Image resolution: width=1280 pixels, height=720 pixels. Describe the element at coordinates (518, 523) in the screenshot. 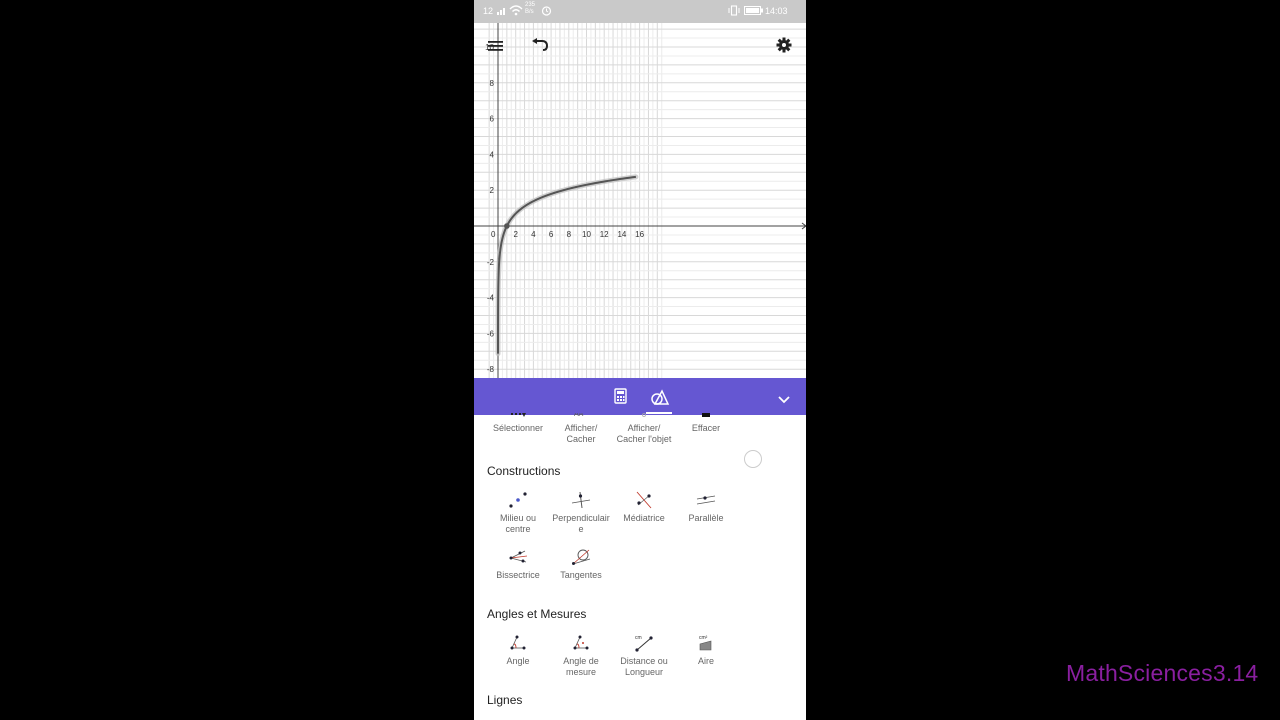

I see `tool-midpoint-label: Milieu ou centre` at that location.